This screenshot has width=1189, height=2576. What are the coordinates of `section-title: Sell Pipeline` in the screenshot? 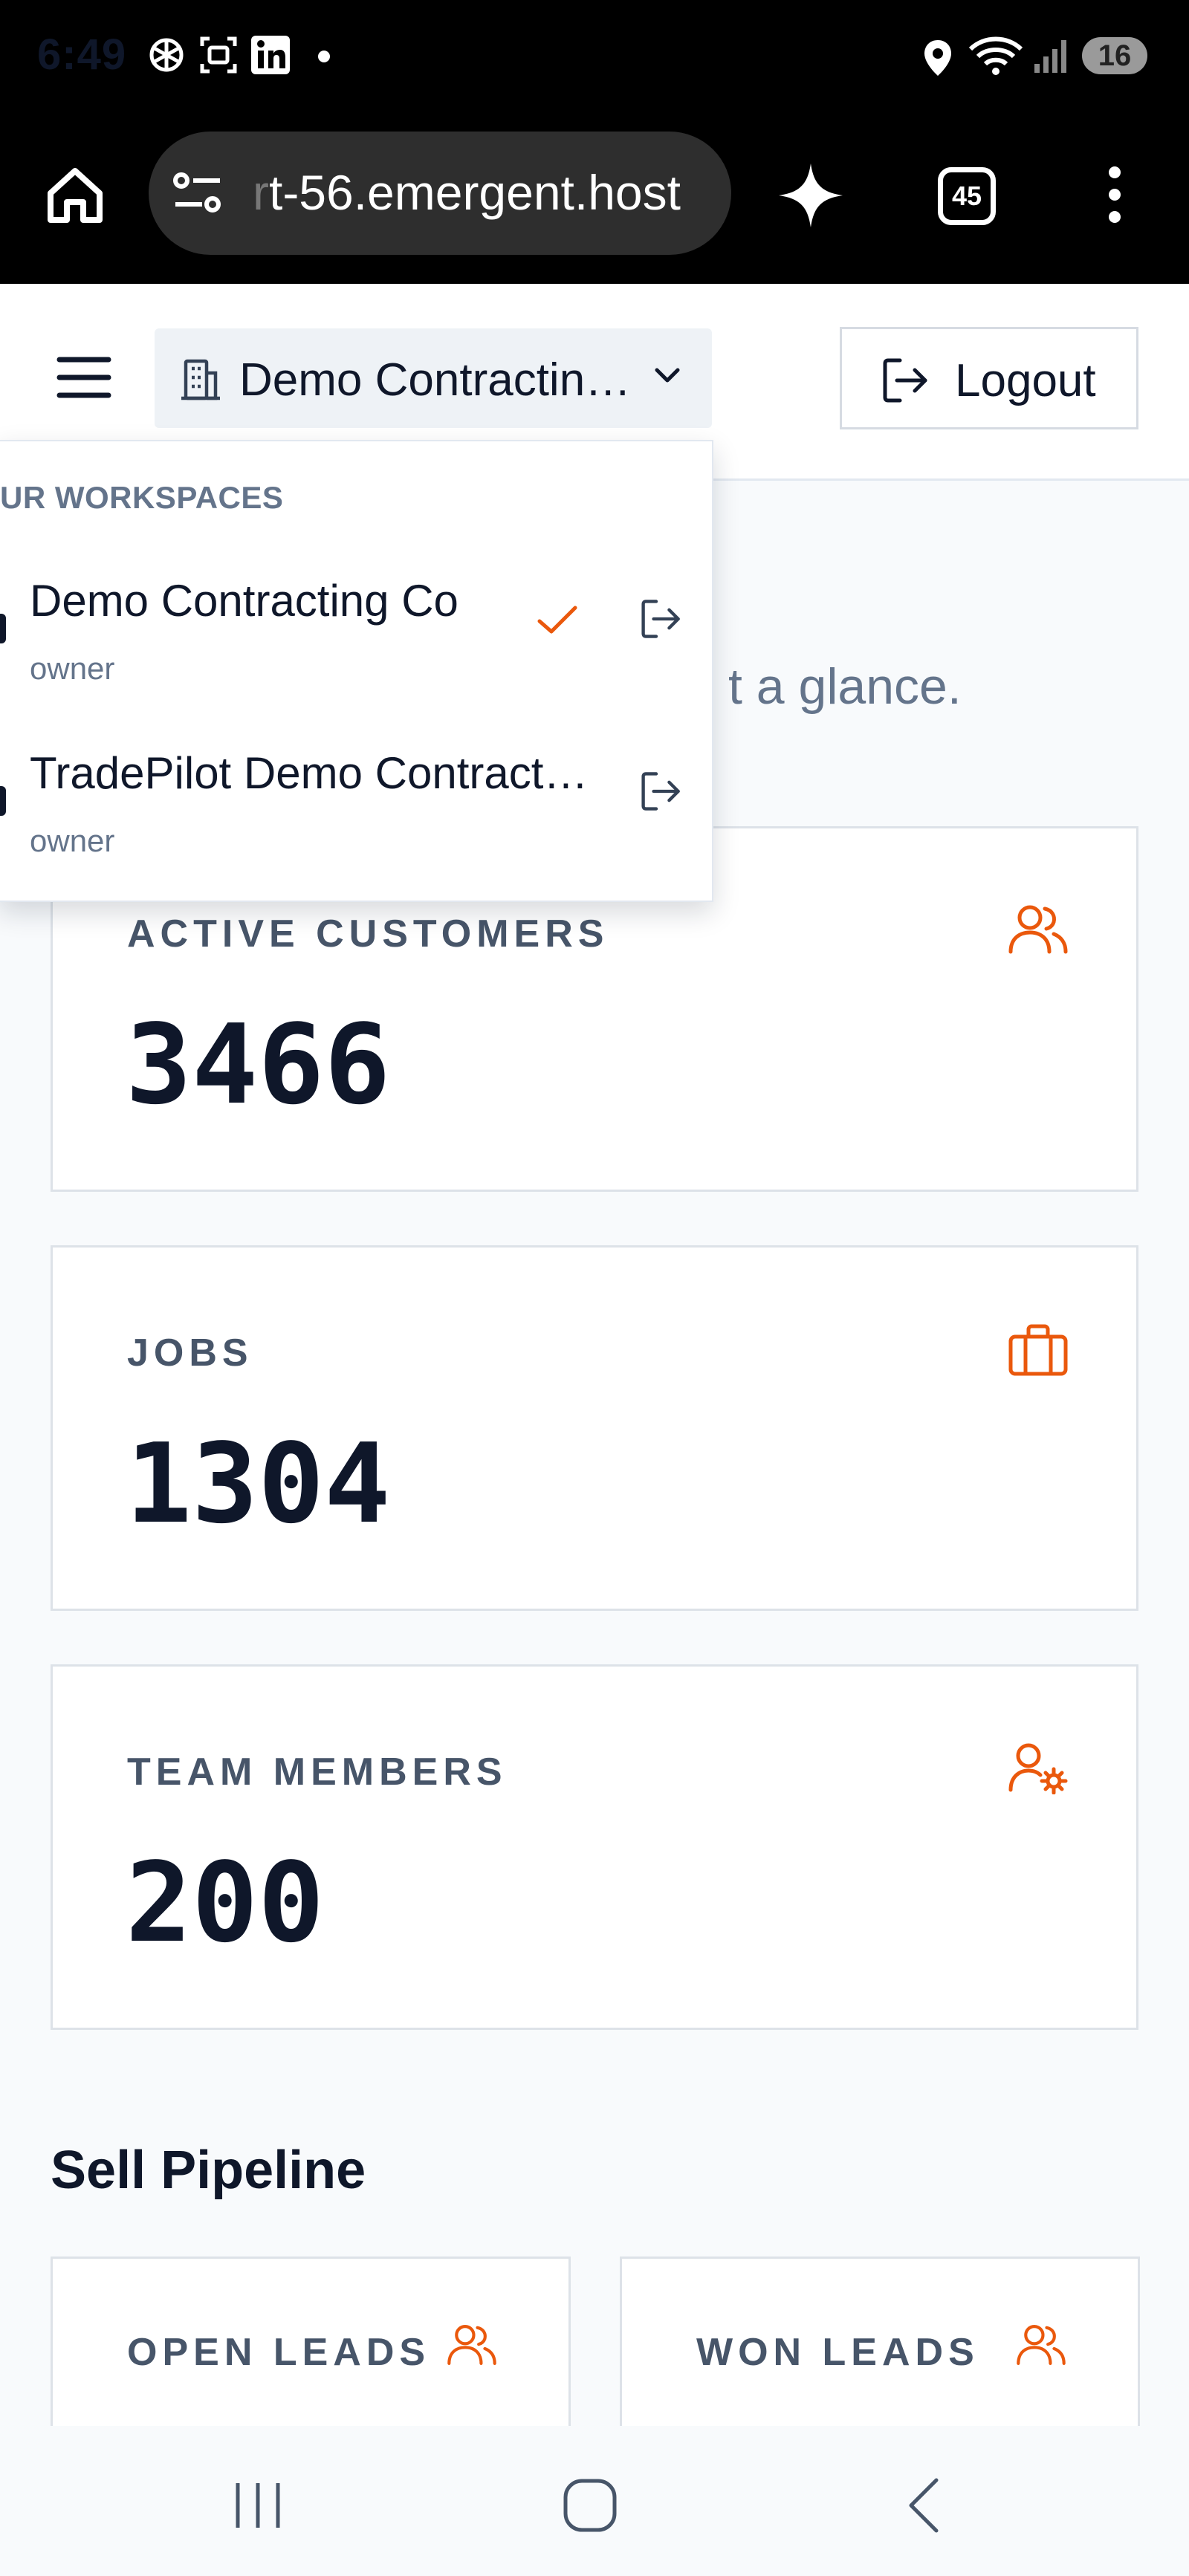 It's located at (209, 2170).